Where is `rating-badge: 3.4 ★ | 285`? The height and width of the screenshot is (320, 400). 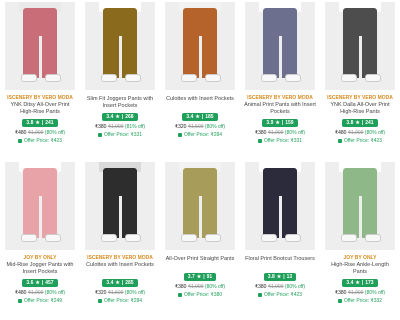
rating-badge: 3.4 ★ | 285 is located at coordinates (120, 283).